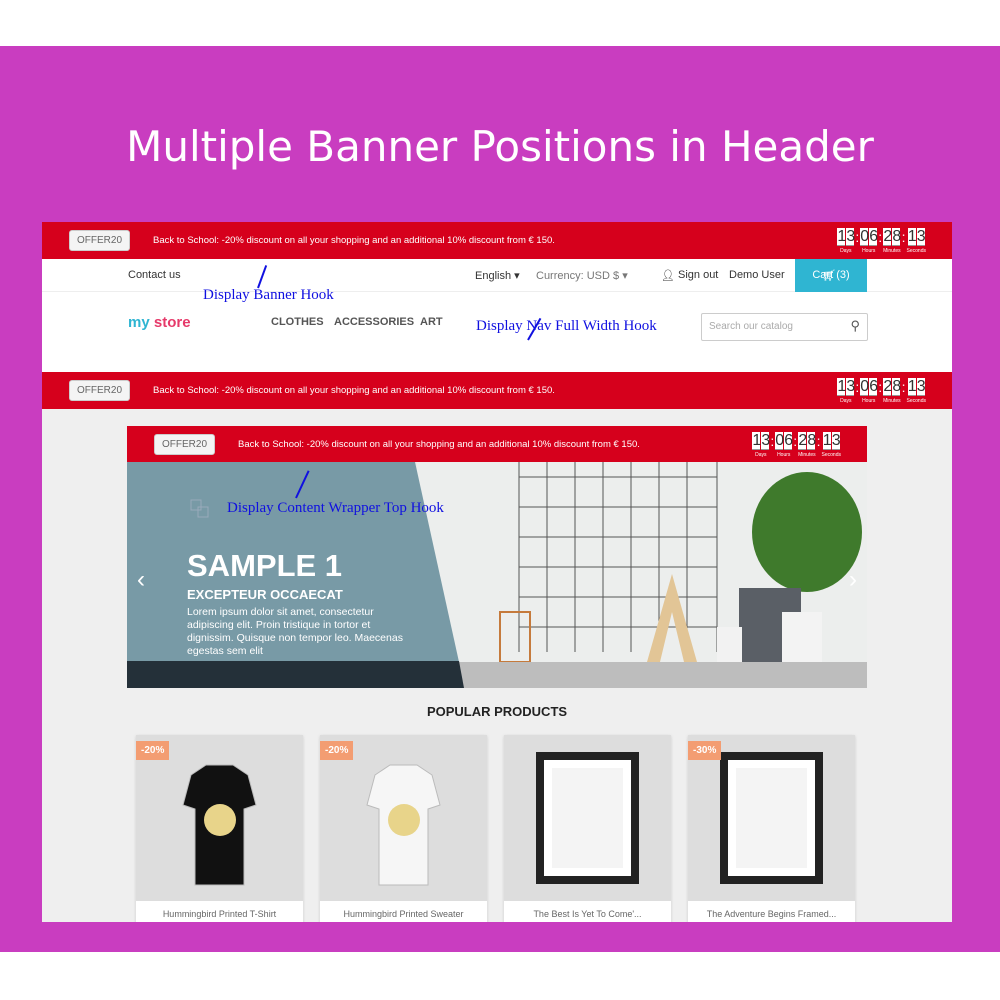  I want to click on popular-products-heading: POPULAR PRODUCTS, so click(497, 711).